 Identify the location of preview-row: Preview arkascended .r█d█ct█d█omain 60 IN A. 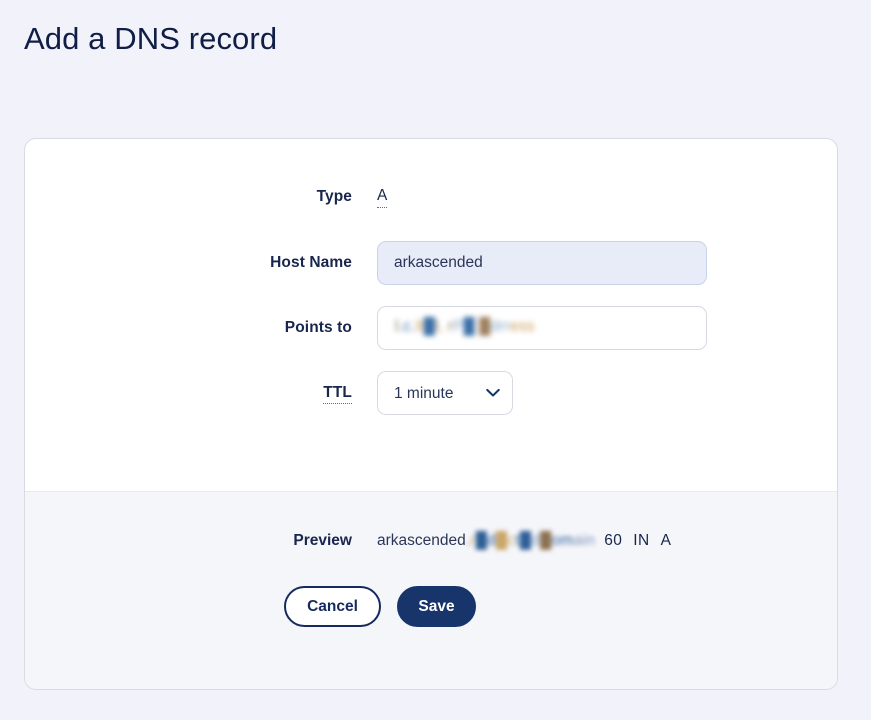
(431, 521).